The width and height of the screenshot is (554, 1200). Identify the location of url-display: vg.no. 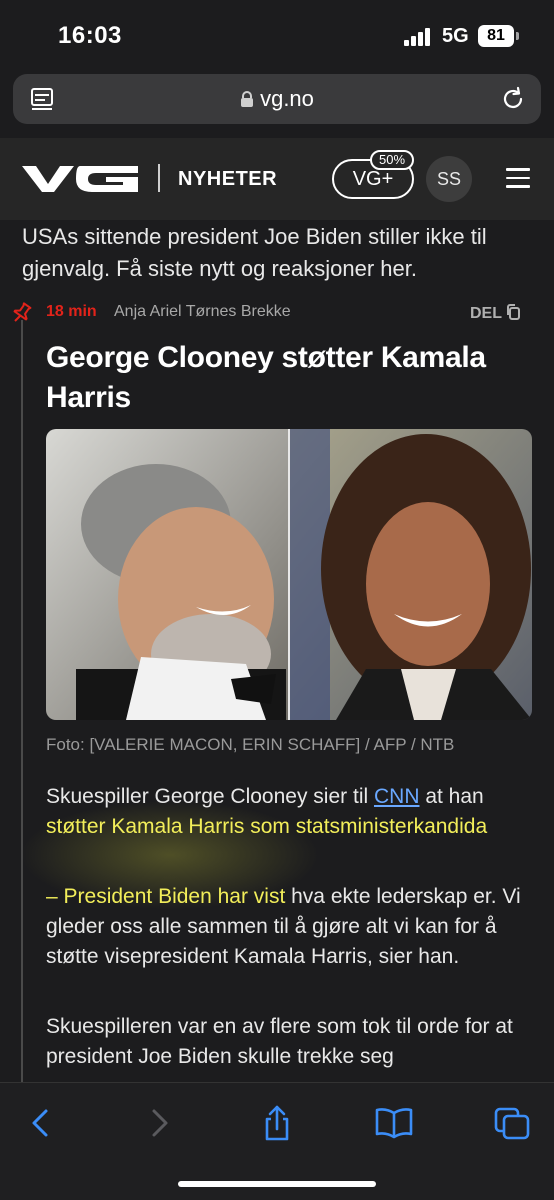
(277, 99).